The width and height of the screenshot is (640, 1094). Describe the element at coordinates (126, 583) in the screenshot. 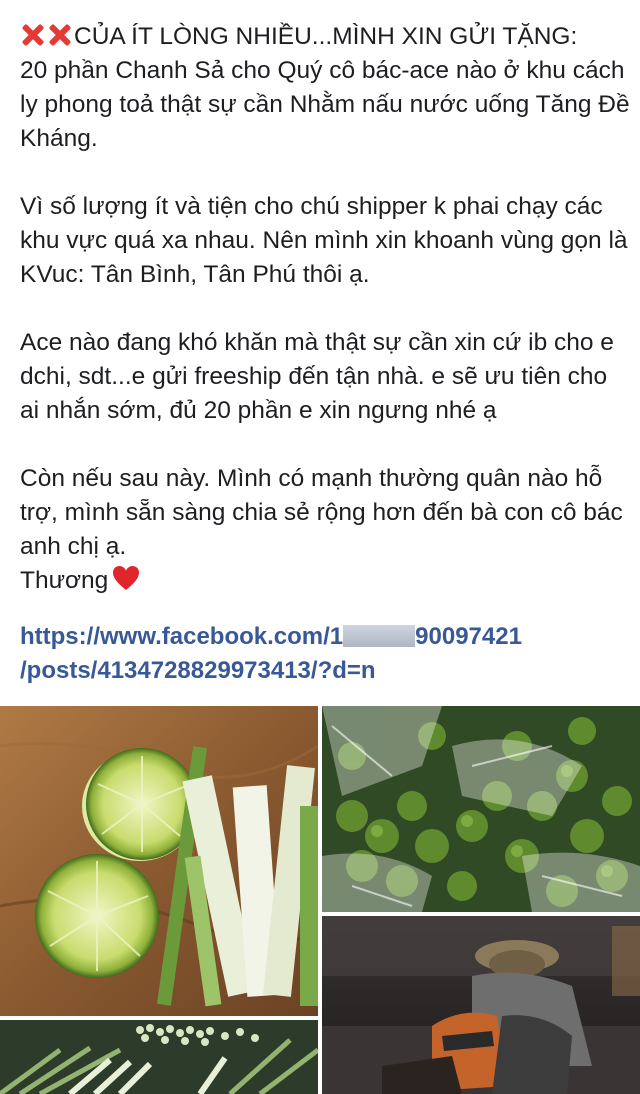

I see `red-heart-icon` at that location.